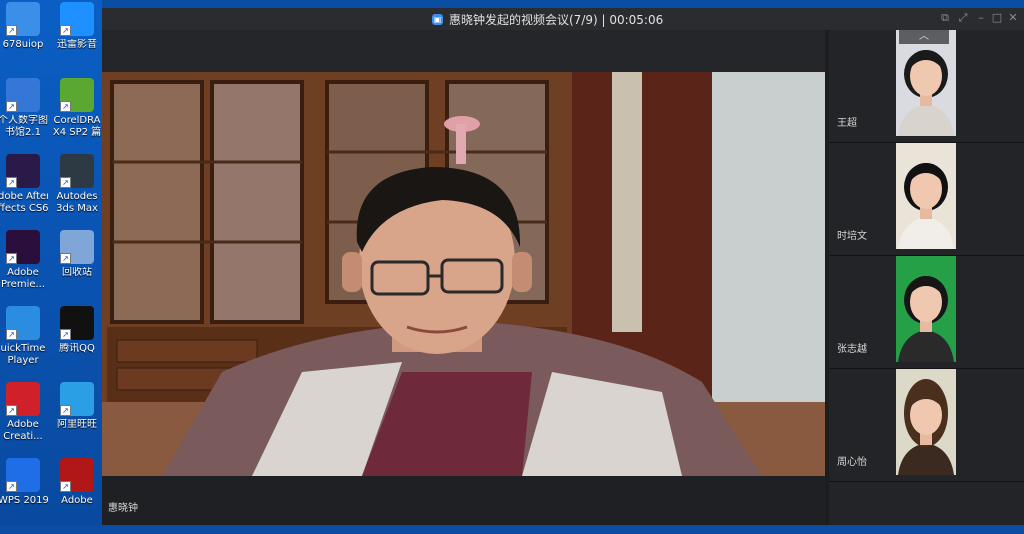  What do you see at coordinates (997, 18) in the screenshot?
I see `maximize-icon: □` at bounding box center [997, 18].